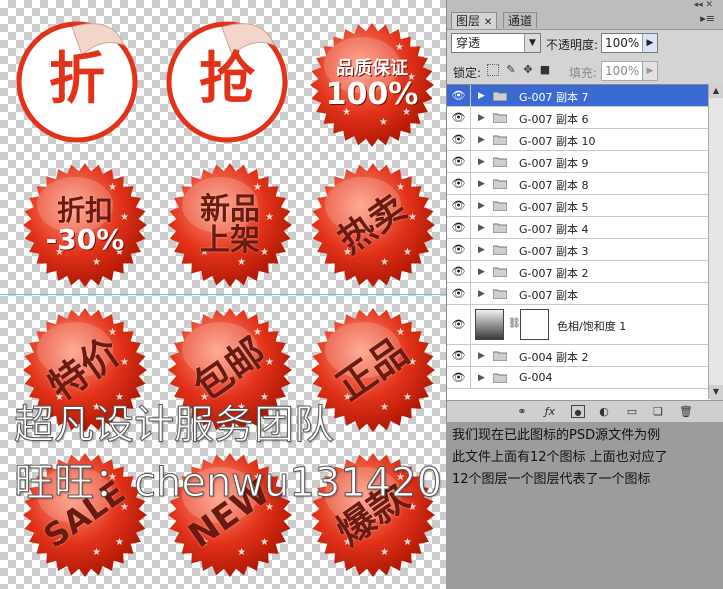 Image resolution: width=723 pixels, height=589 pixels. Describe the element at coordinates (554, 229) in the screenshot. I see `layer-name: G-007 副本 4` at that location.